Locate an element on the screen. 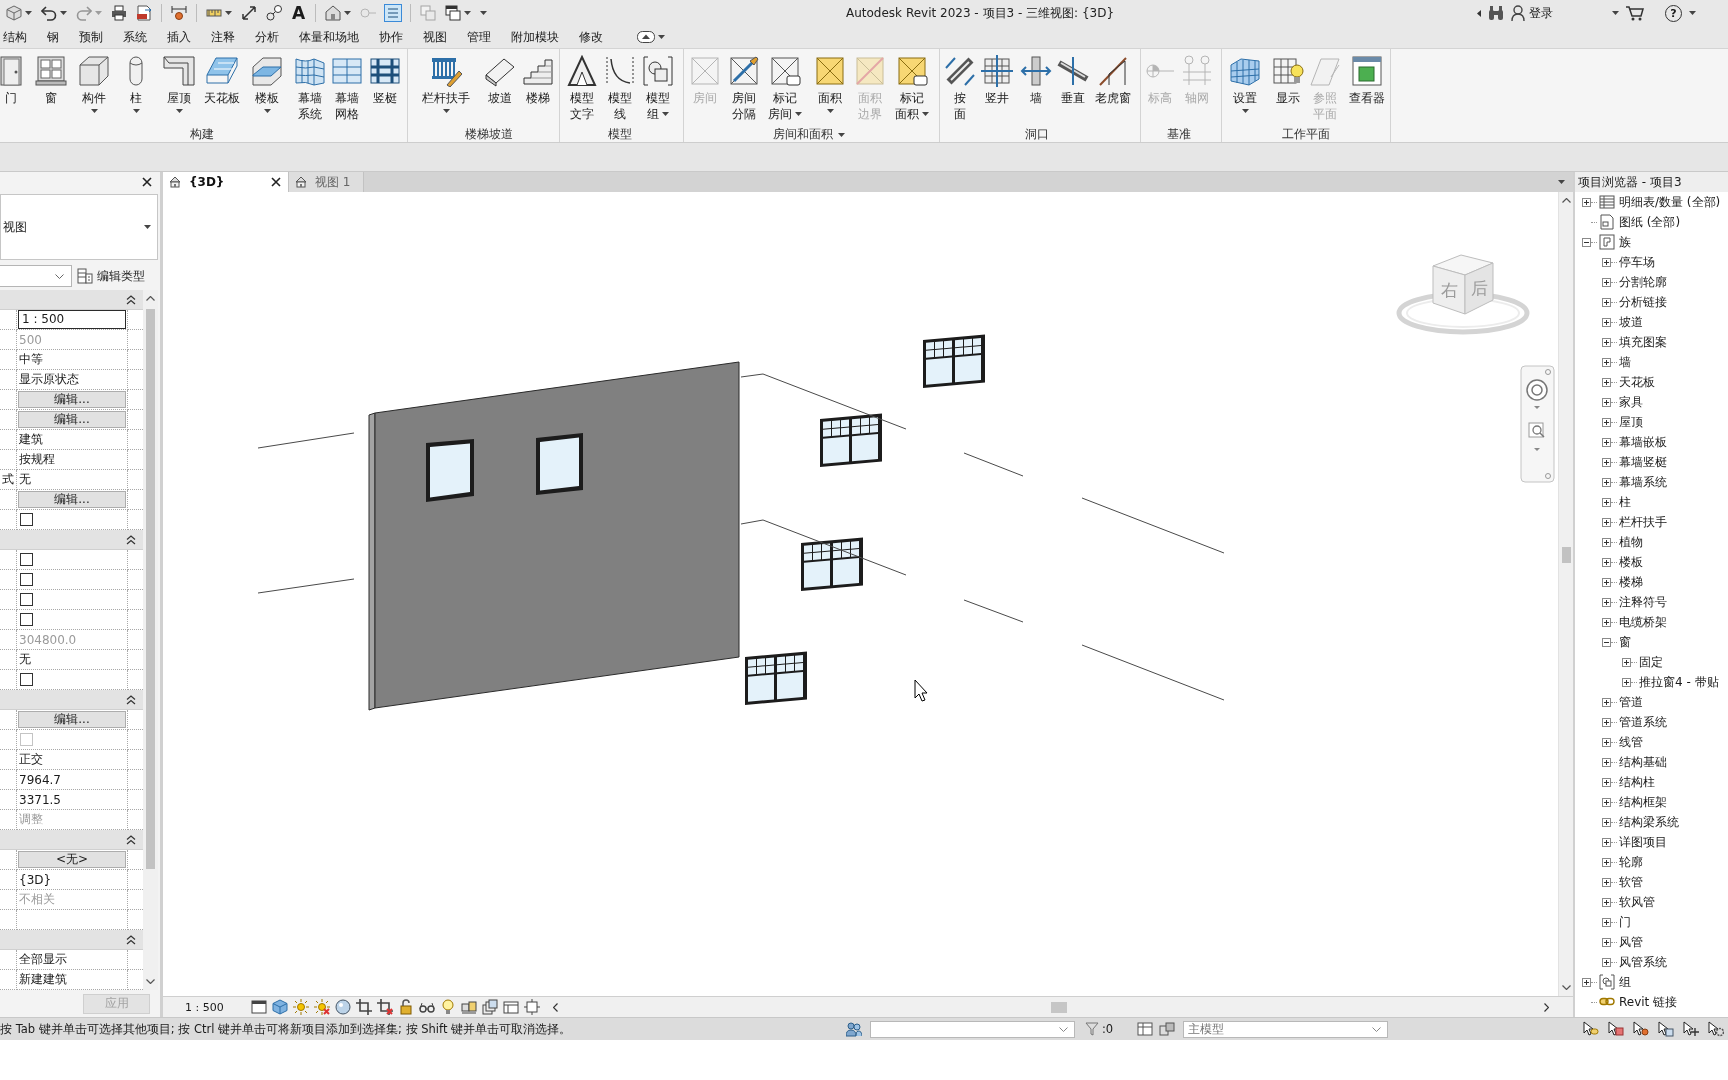  chevron-down-icon is located at coordinates (1063, 1029).